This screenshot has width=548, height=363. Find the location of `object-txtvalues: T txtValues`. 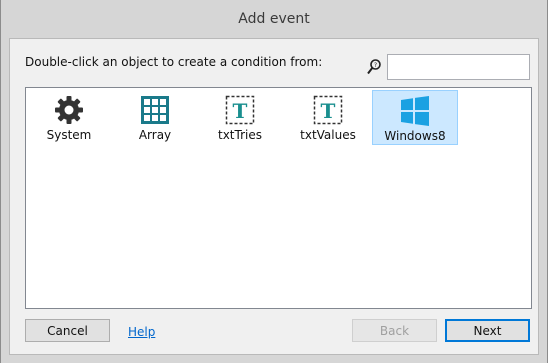

object-txtvalues: T txtValues is located at coordinates (328, 117).